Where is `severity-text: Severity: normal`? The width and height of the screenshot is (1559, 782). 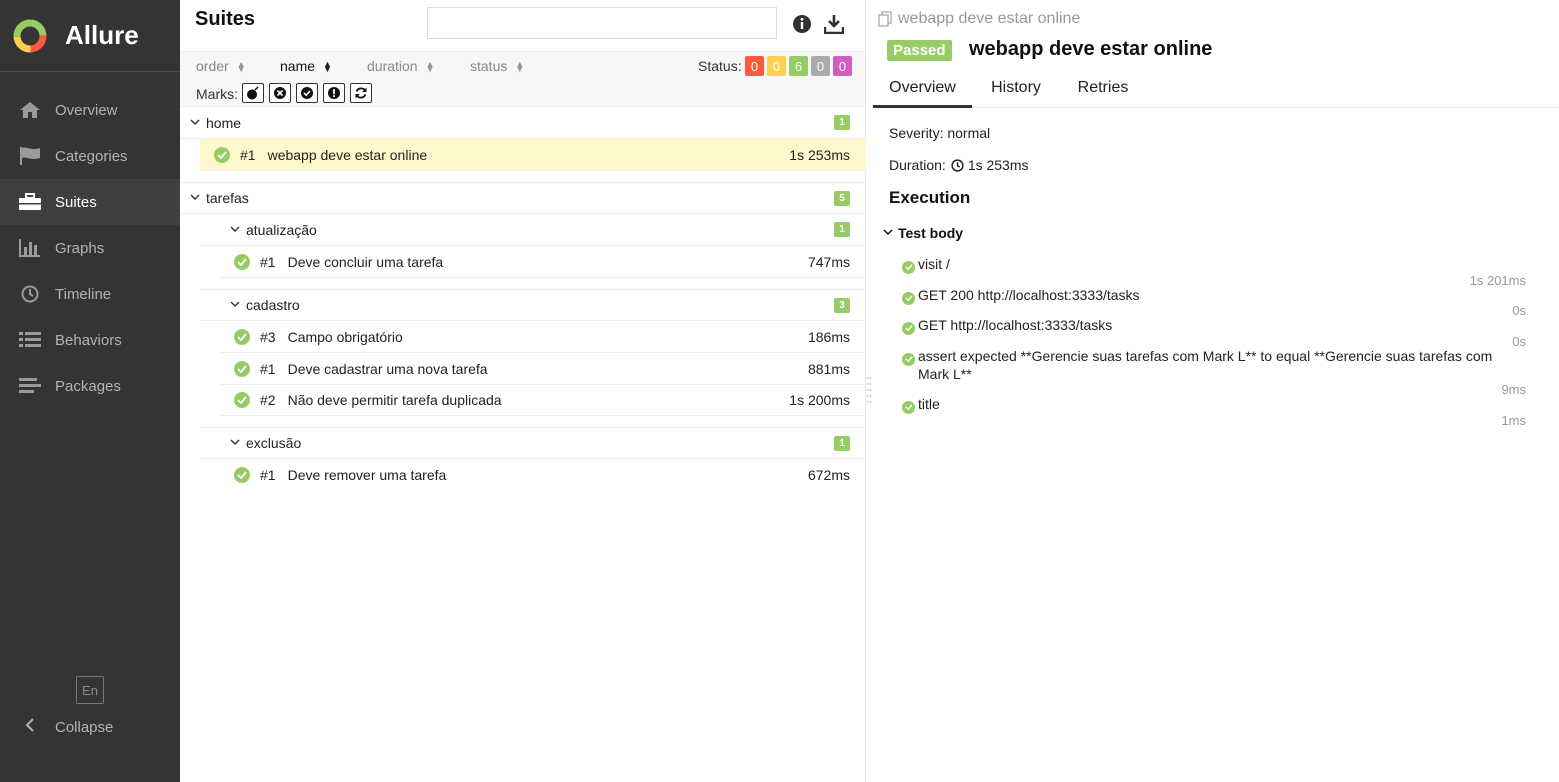 severity-text: Severity: normal is located at coordinates (940, 133).